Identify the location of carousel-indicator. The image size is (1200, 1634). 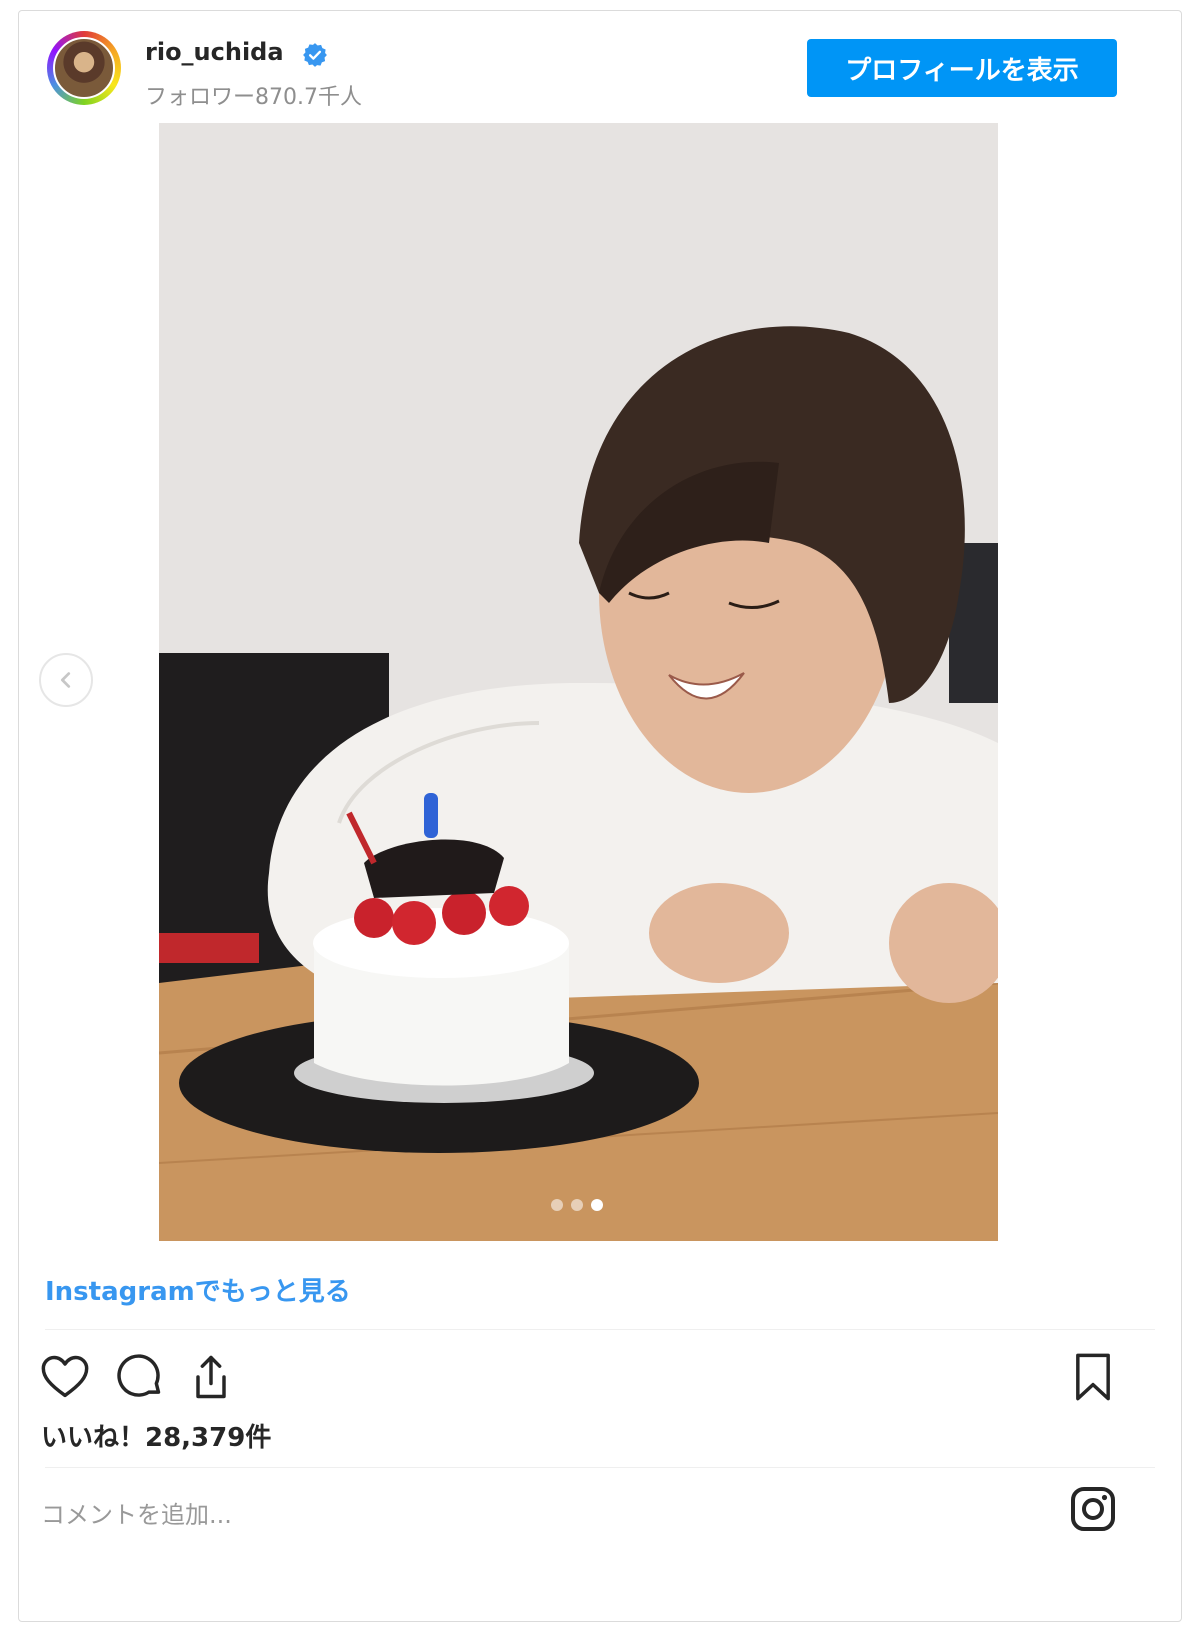
(577, 1205).